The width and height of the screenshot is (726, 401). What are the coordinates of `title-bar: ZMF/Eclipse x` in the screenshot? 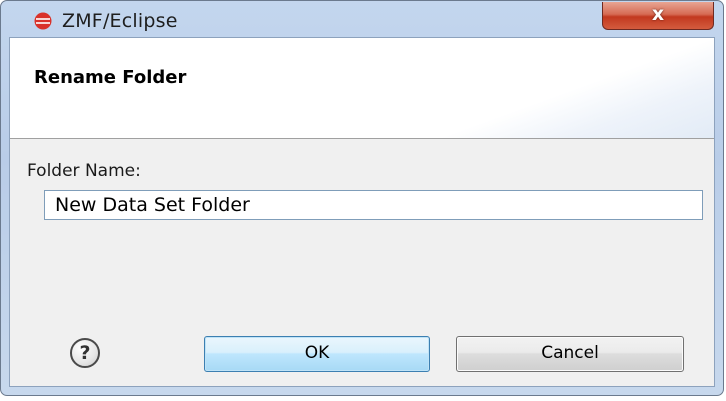 It's located at (363, 20).